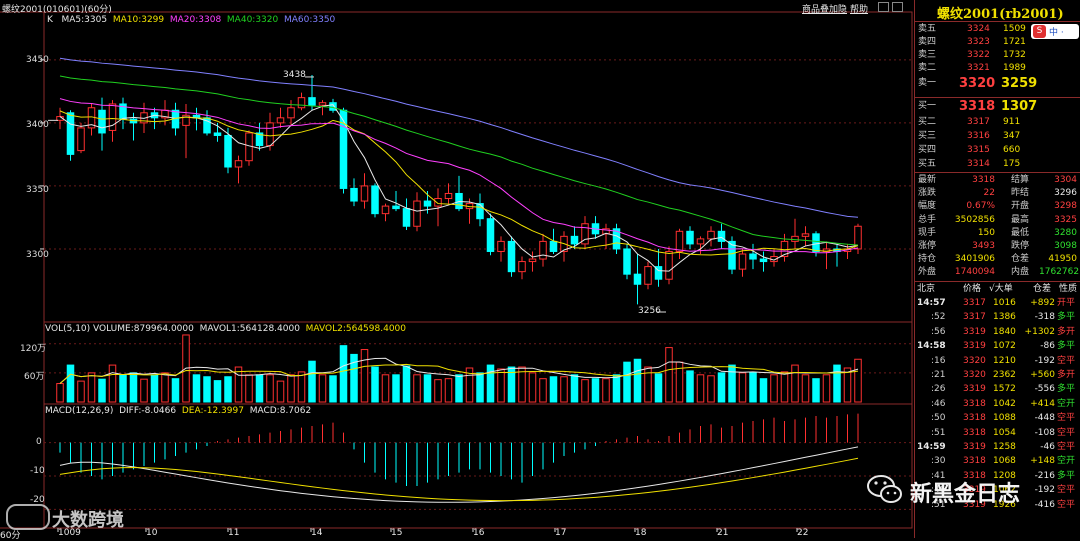 Image resolution: width=1080 pixels, height=541 pixels. Describe the element at coordinates (927, 29) in the screenshot. I see `ask-label: 卖五` at that location.